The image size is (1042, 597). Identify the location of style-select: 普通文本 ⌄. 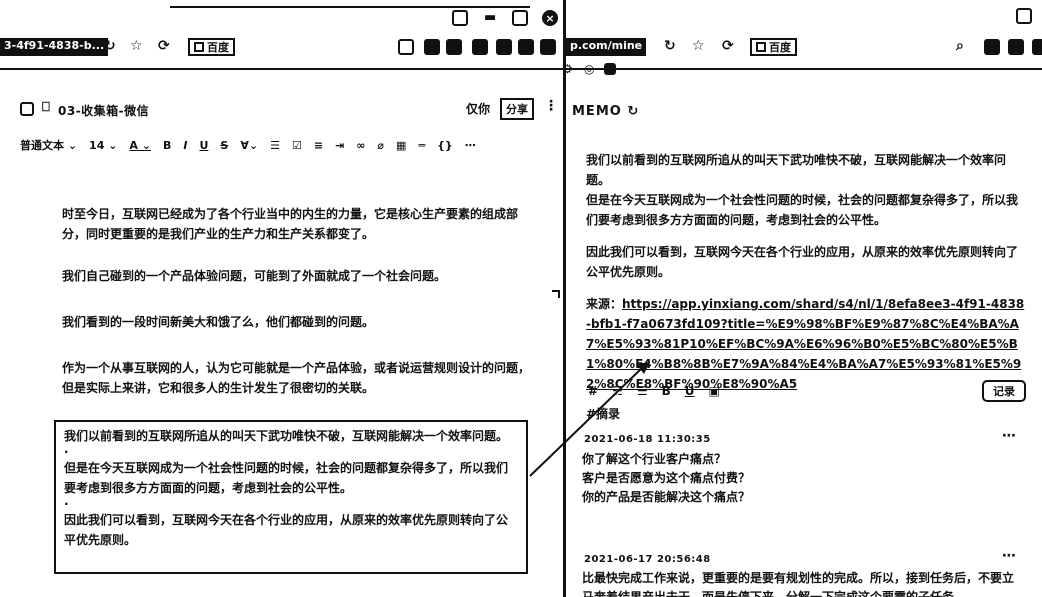
(48, 145).